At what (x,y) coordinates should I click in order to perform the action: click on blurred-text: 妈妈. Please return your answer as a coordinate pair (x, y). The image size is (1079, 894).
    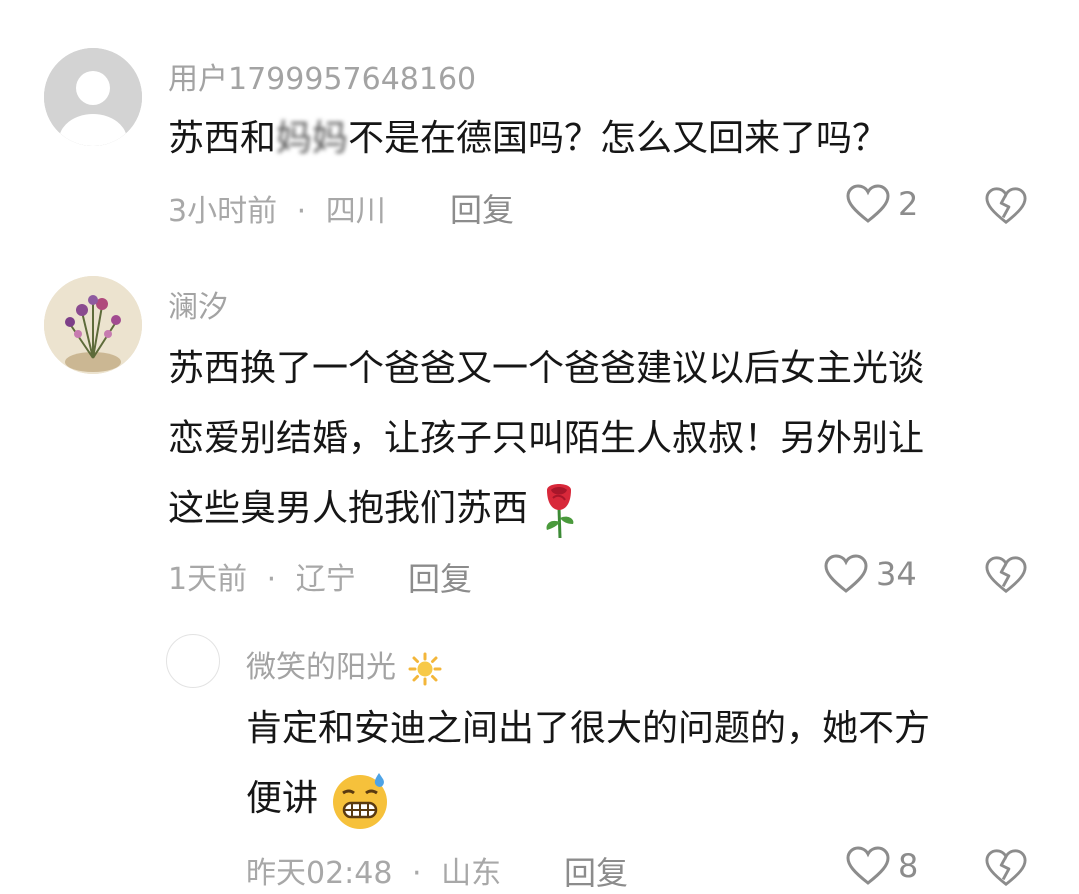
    Looking at the image, I should click on (312, 138).